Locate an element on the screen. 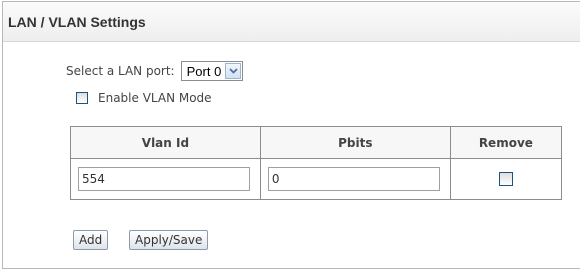 This screenshot has width=584, height=272. lan-port-selected-value: Port 0 is located at coordinates (204, 71).